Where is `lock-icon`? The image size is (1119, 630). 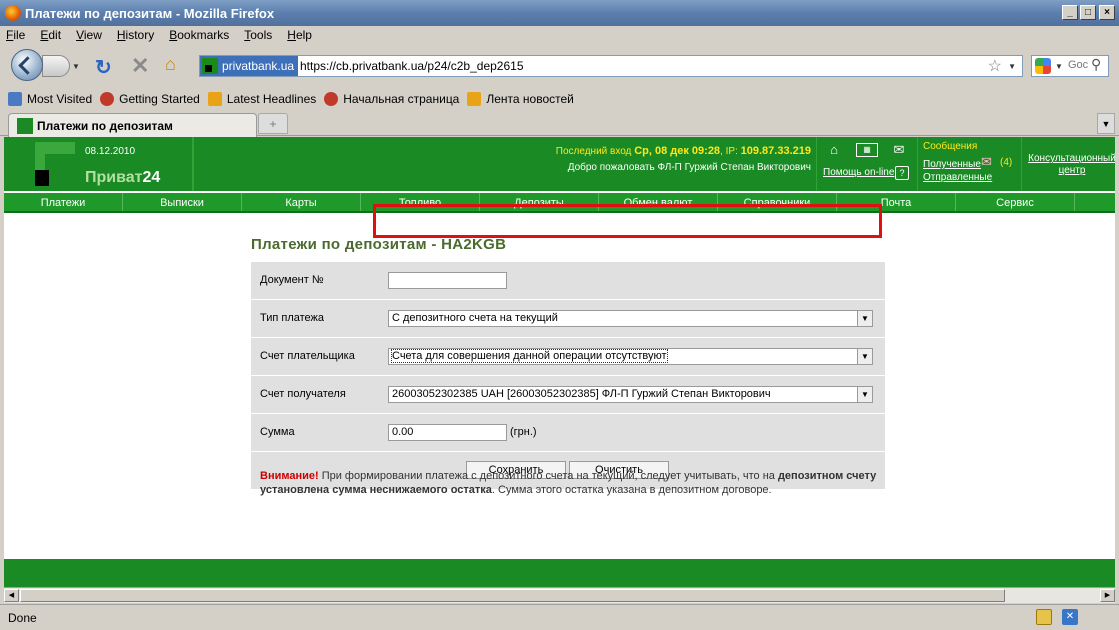 lock-icon is located at coordinates (1044, 617).